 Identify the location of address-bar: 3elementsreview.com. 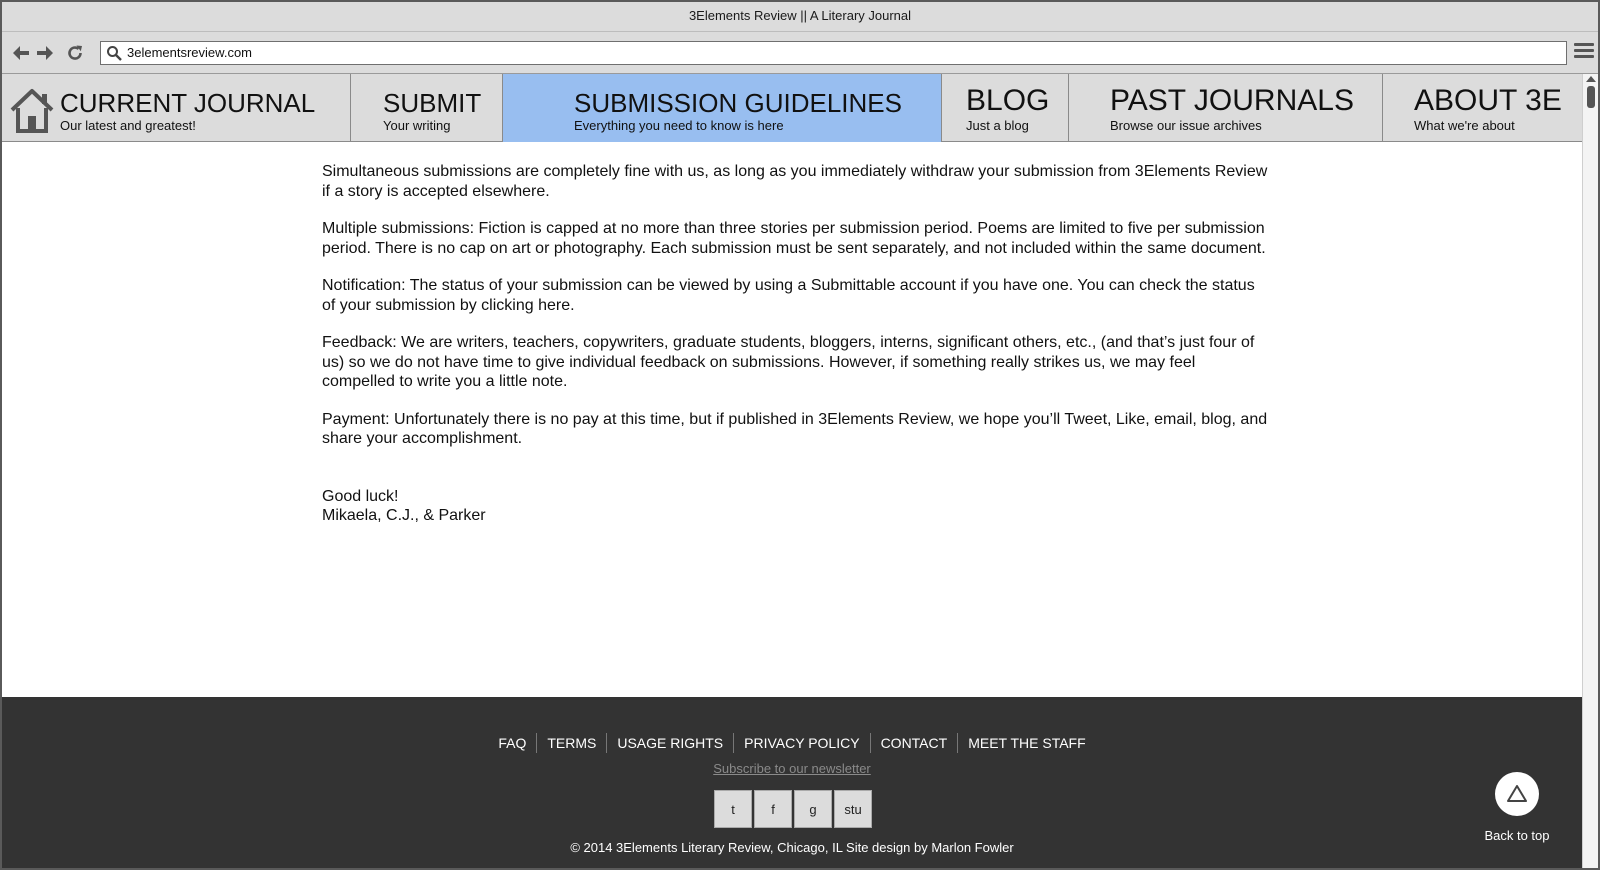
(833, 53).